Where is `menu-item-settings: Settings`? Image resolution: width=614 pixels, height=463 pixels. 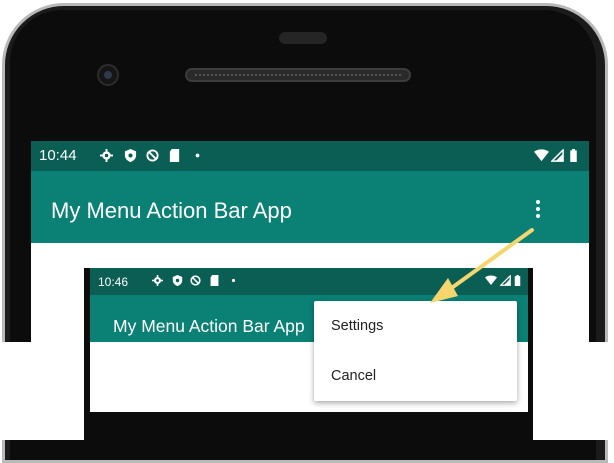
menu-item-settings: Settings is located at coordinates (415, 326).